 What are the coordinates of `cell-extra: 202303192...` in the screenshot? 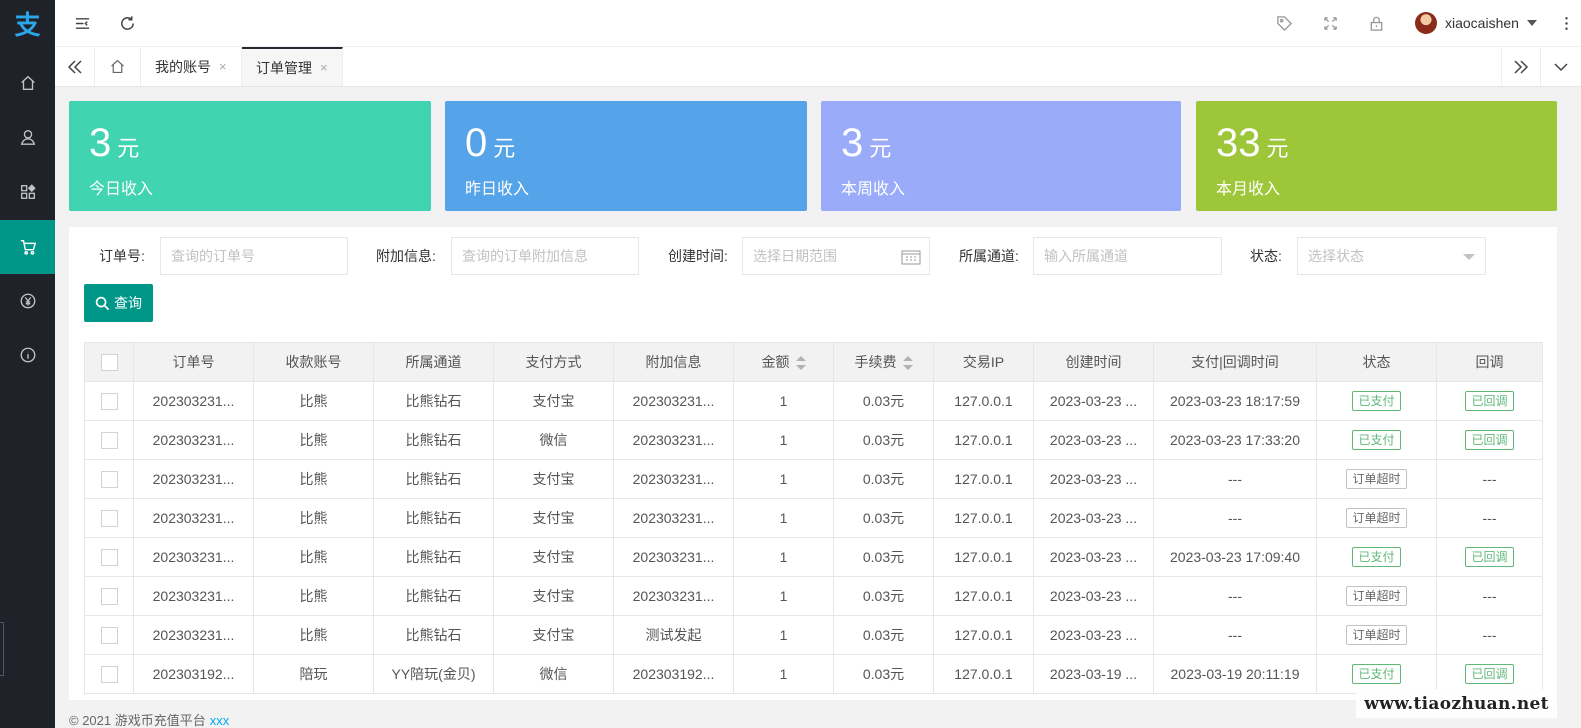 It's located at (673, 674).